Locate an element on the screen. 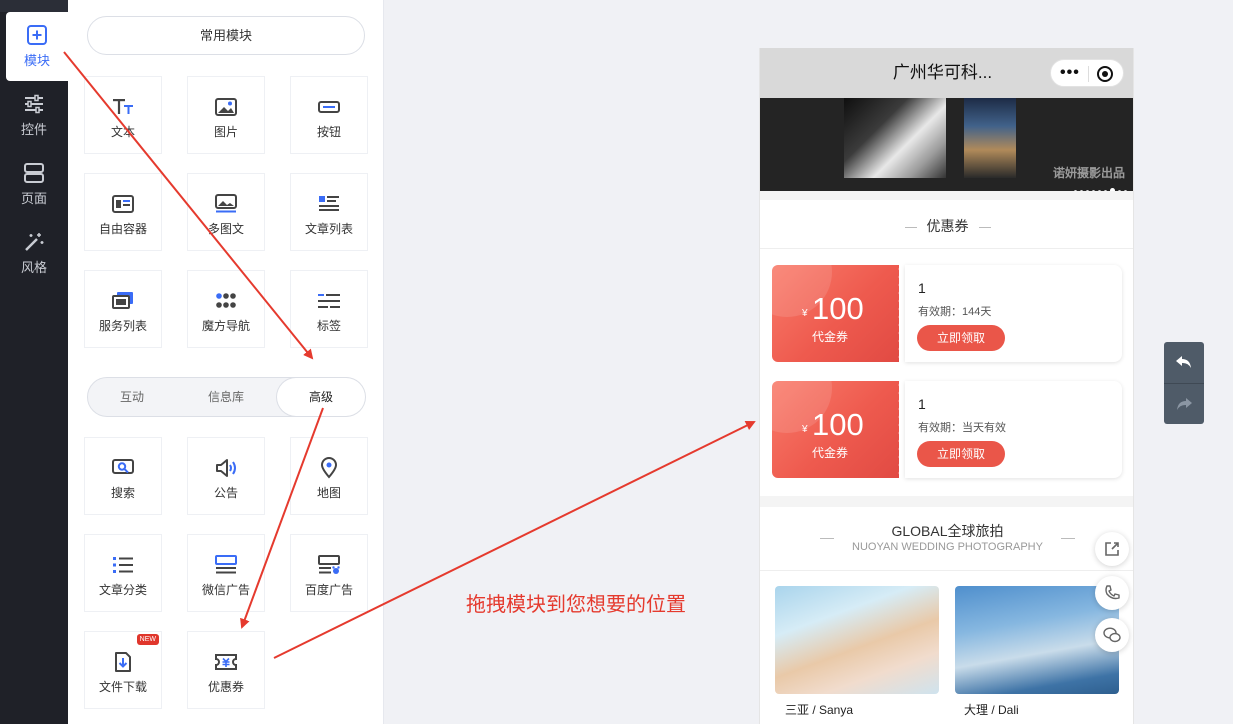  module-label: 文章列表 is located at coordinates (328, 229).